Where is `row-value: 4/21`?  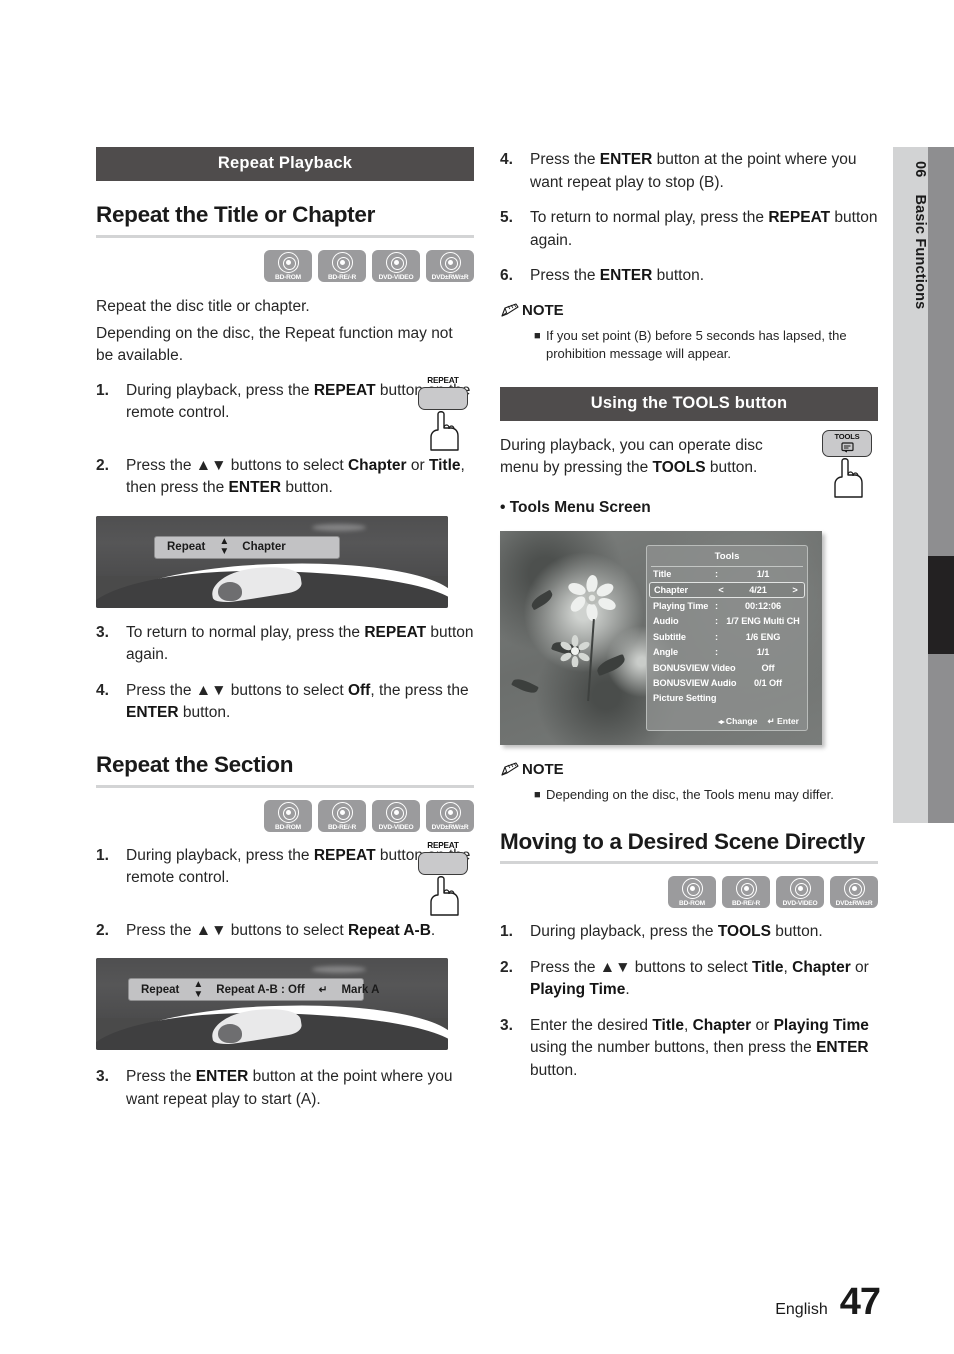 row-value: 4/21 is located at coordinates (758, 590).